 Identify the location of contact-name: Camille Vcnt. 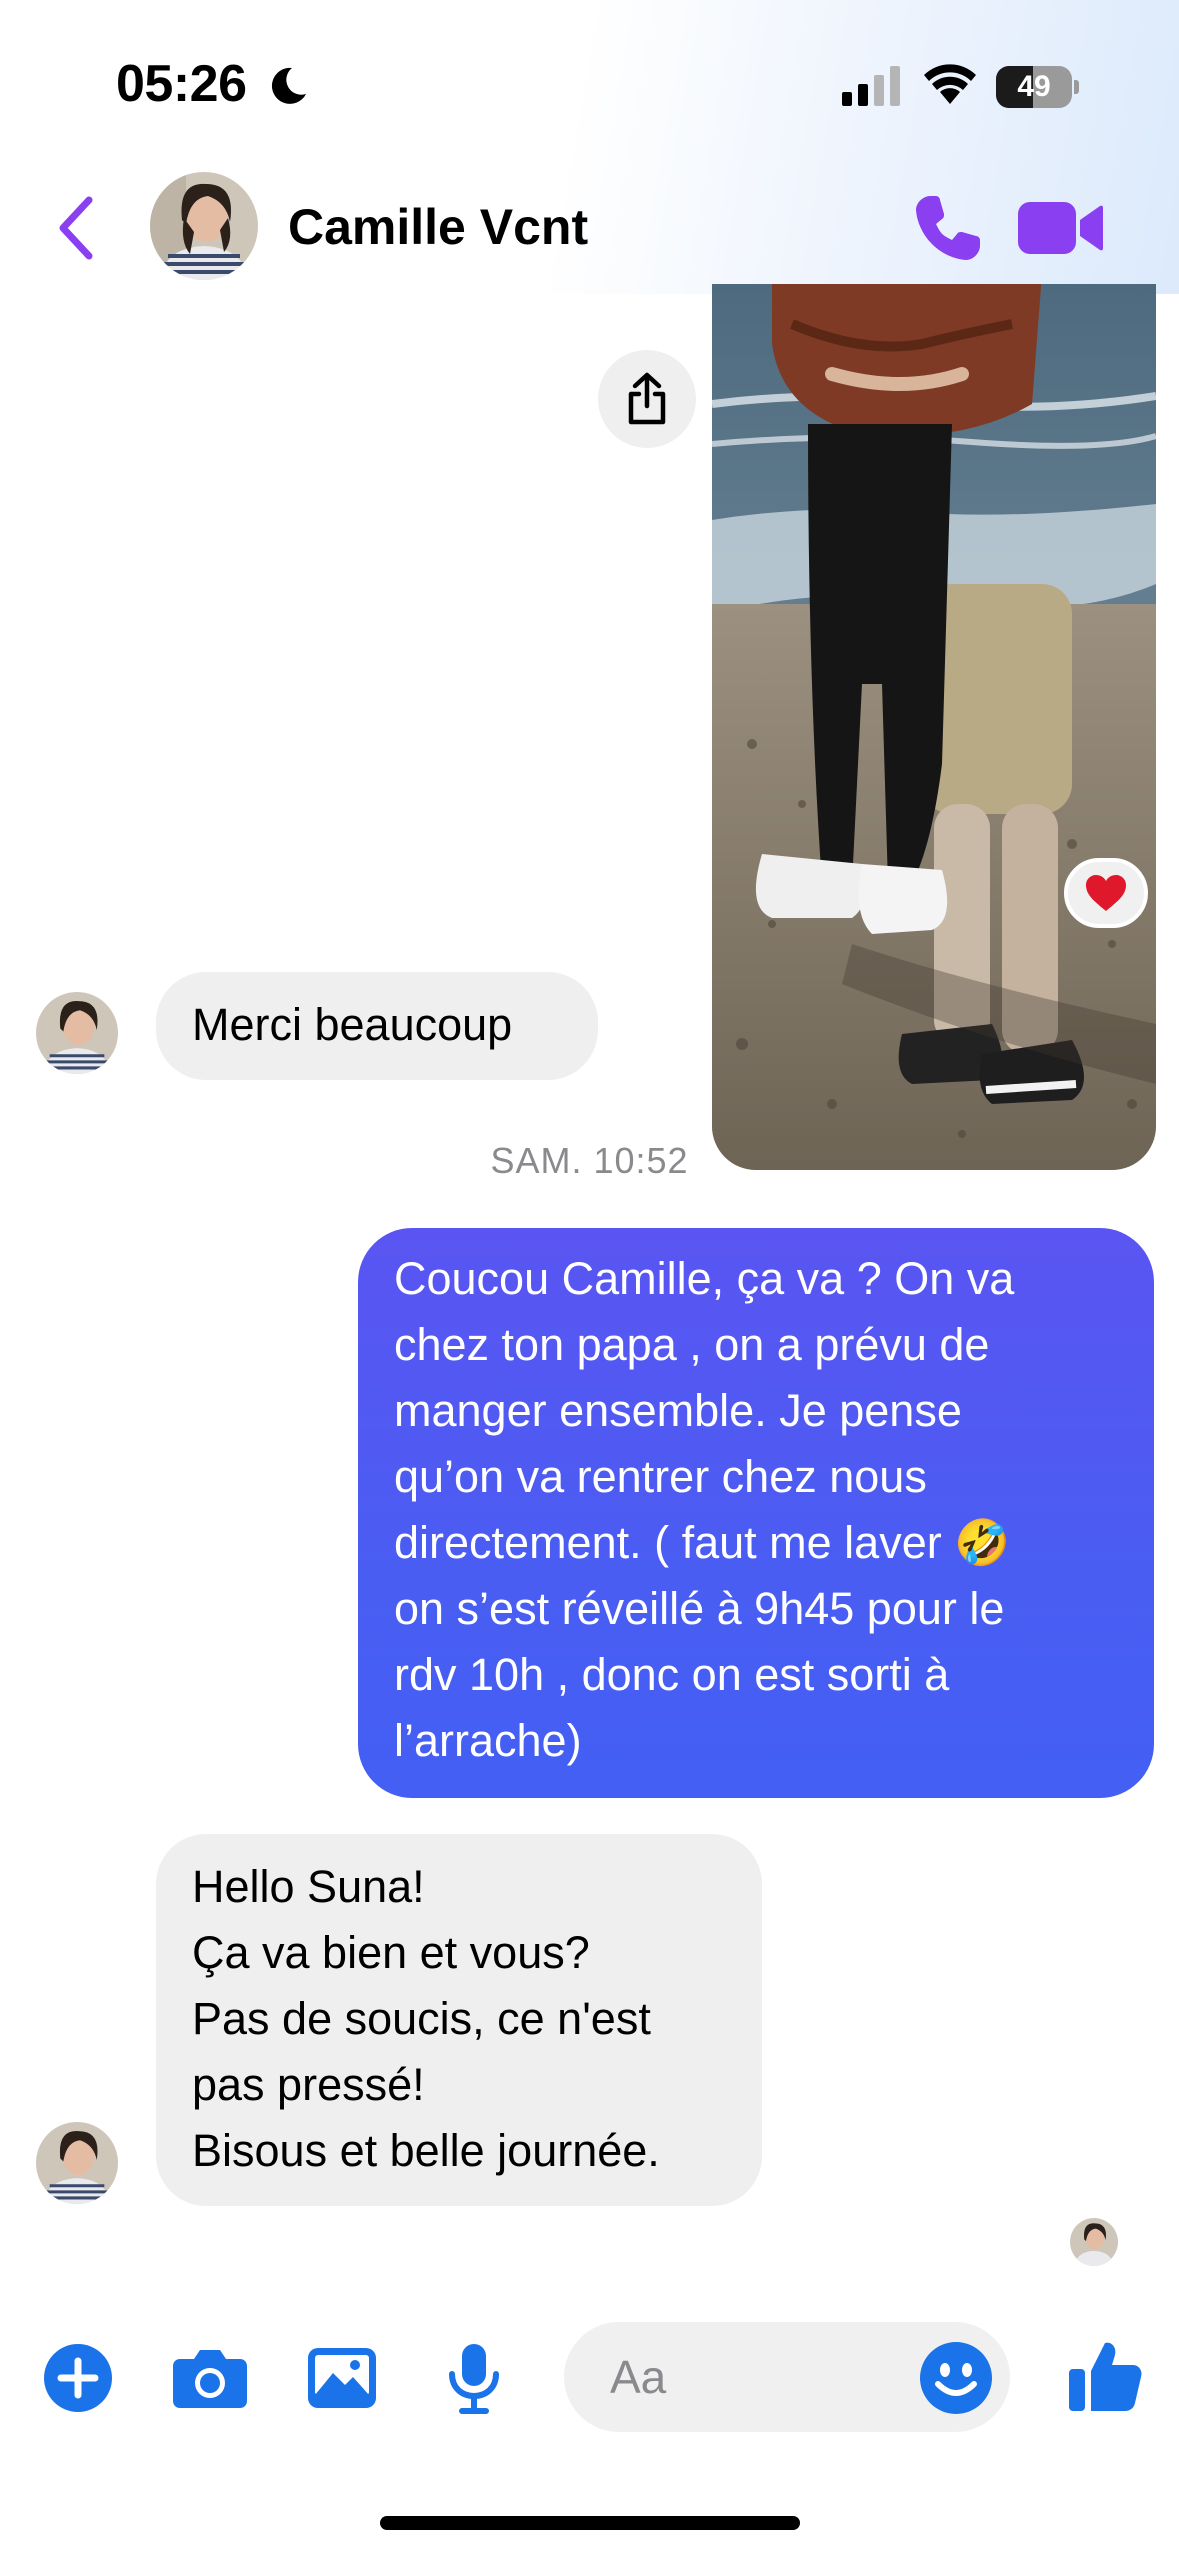
(438, 227).